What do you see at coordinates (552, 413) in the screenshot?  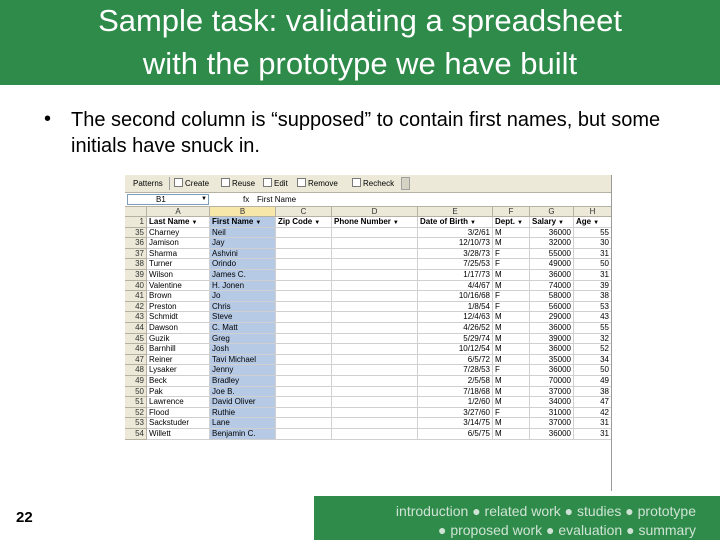 I see `table-cell: 31000` at bounding box center [552, 413].